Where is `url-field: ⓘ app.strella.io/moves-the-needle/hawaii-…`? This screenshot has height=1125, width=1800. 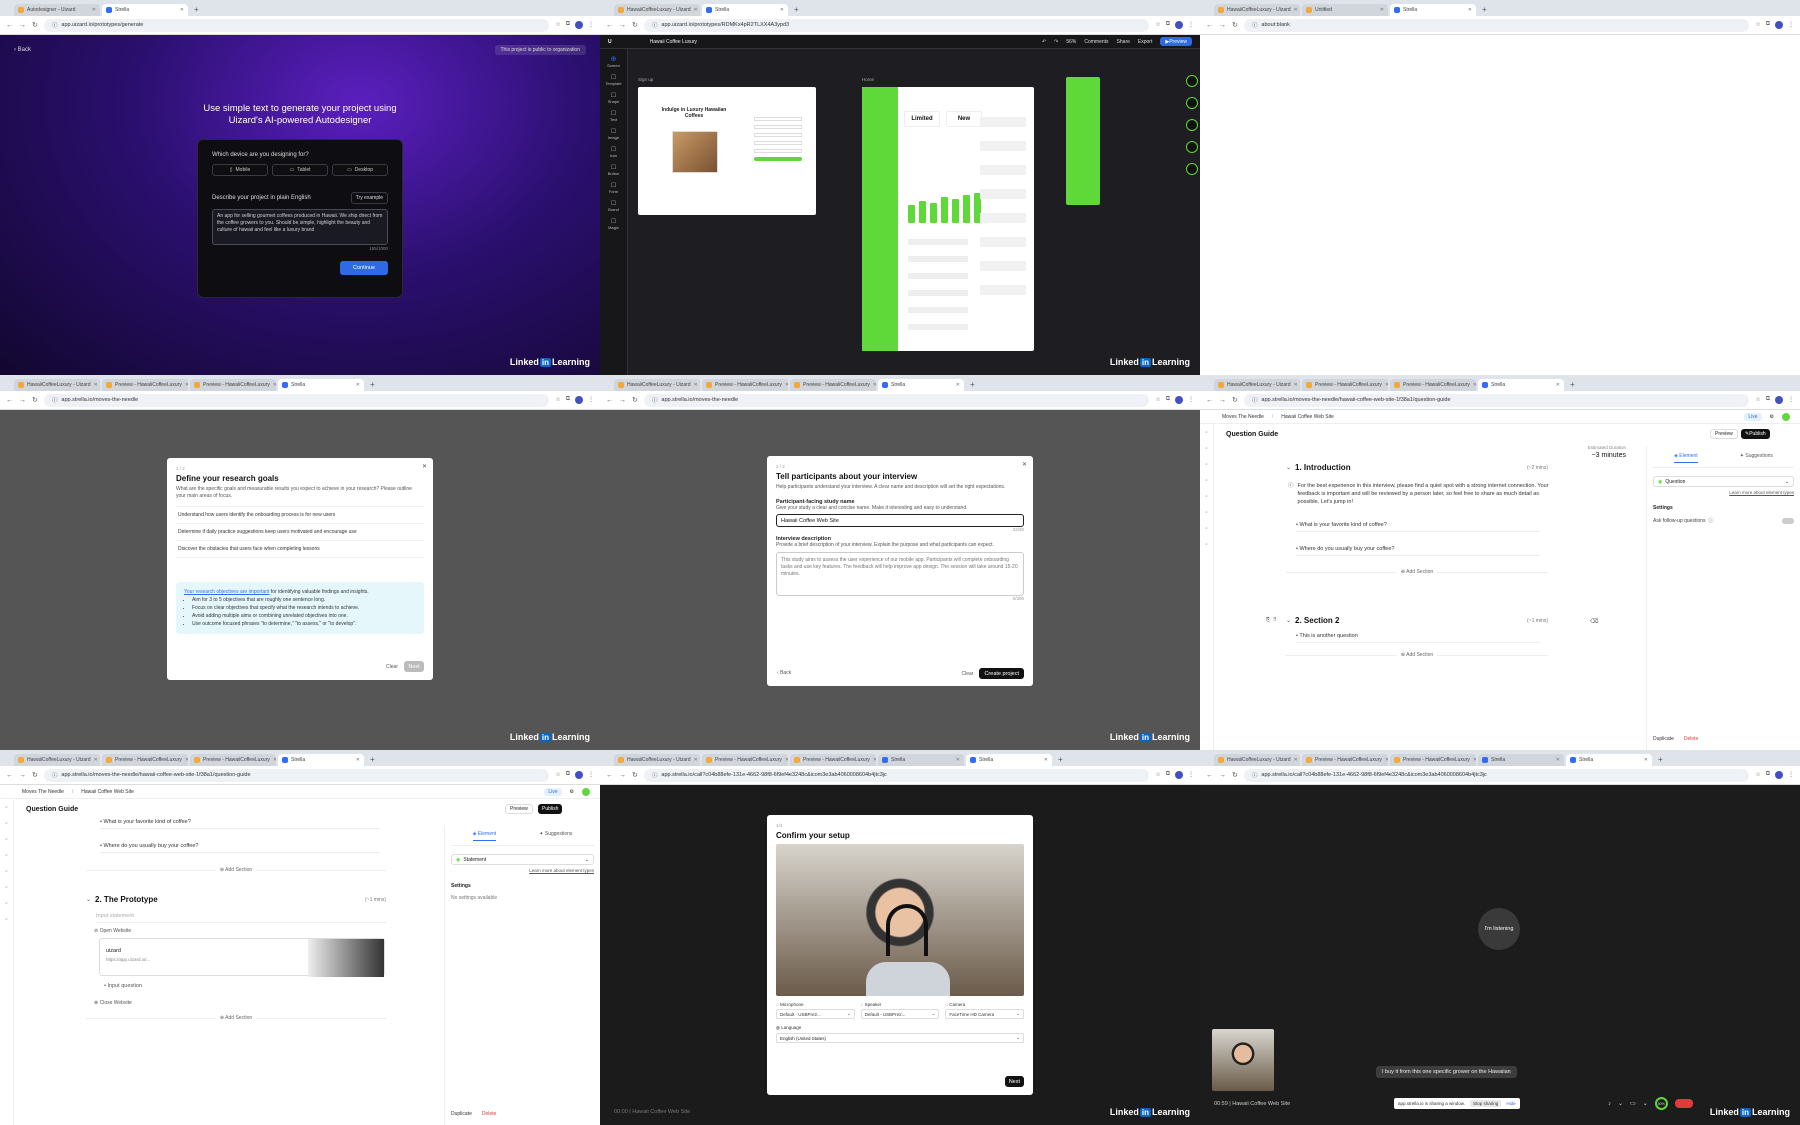
url-field: ⓘ app.strella.io/moves-the-needle/hawaii-… is located at coordinates (1496, 400).